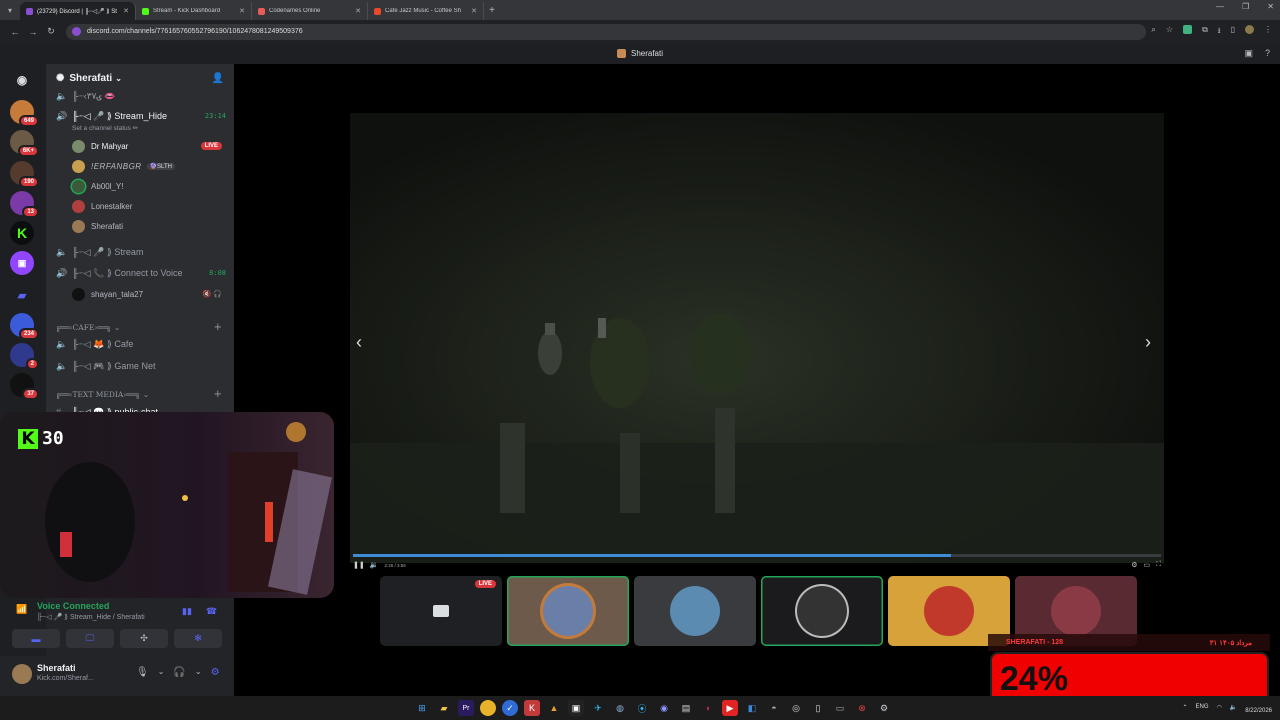 This screenshot has height=720, width=1280. Describe the element at coordinates (1148, 342) in the screenshot. I see `next-arrow-icon: ›` at that location.